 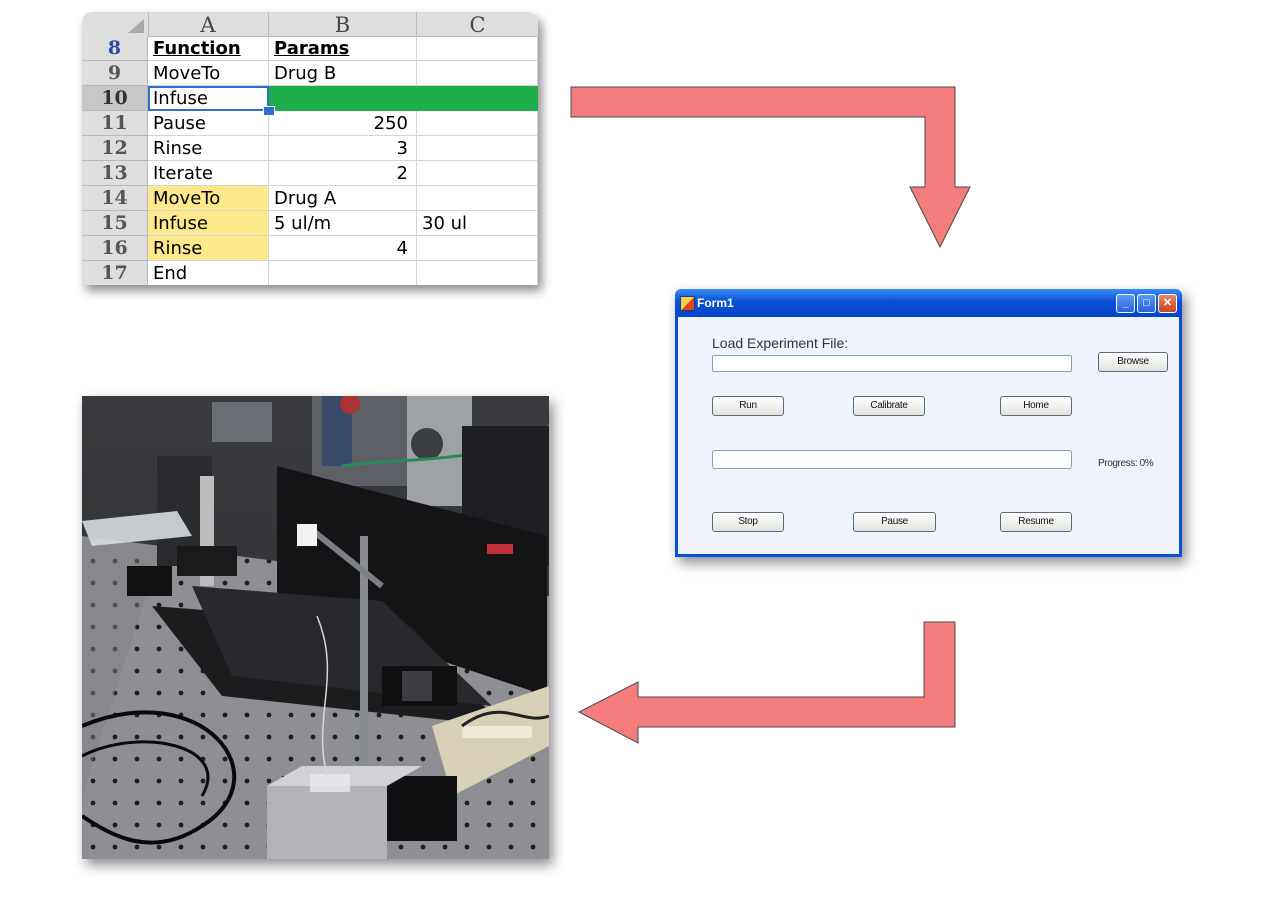 I want to click on file-path-input, so click(x=892, y=363).